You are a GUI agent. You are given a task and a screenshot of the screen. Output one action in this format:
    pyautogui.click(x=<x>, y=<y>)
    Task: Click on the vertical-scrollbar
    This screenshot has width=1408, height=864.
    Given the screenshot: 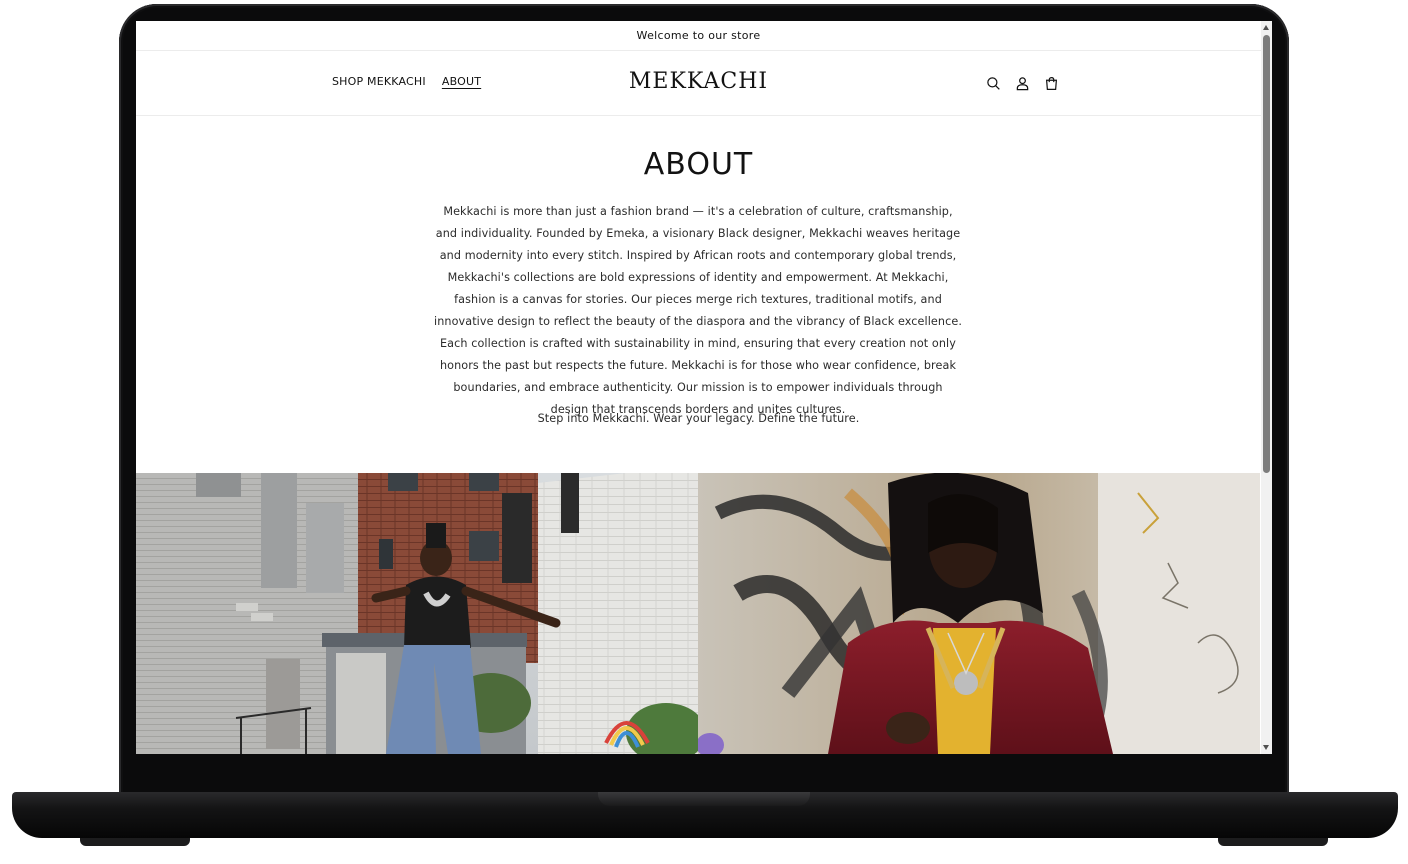 What is the action you would take?
    pyautogui.click(x=1266, y=387)
    